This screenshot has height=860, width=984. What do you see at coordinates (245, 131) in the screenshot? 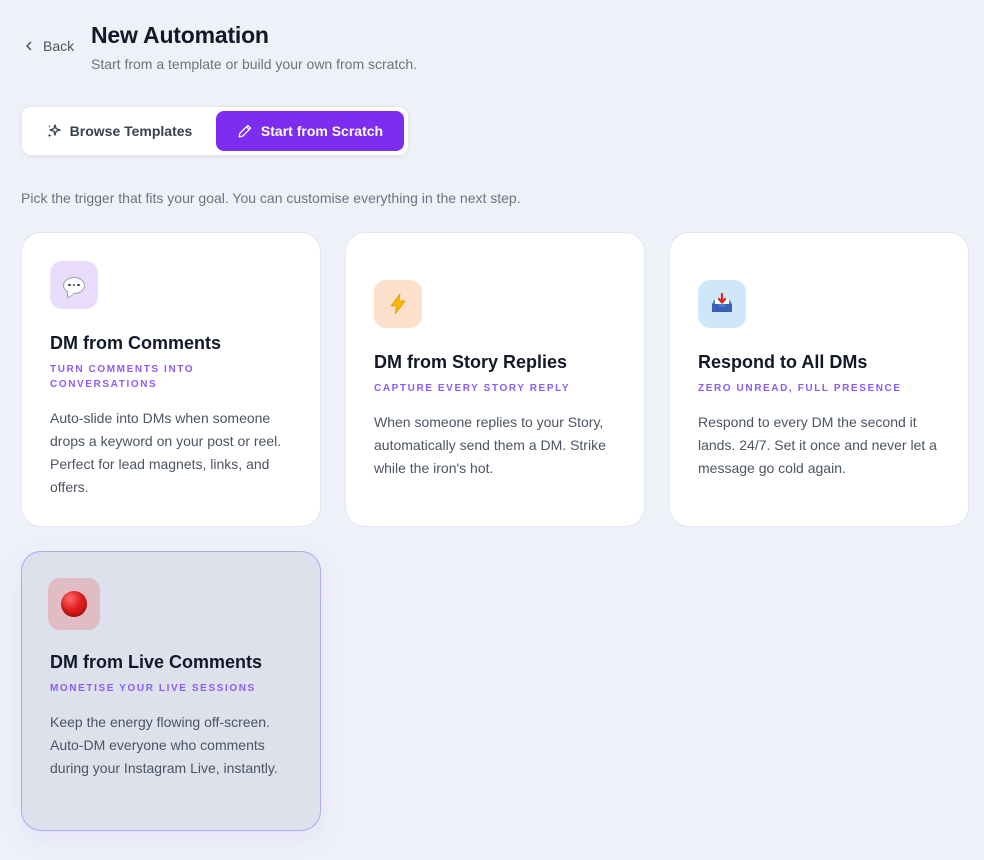
I see `pencil-icon` at bounding box center [245, 131].